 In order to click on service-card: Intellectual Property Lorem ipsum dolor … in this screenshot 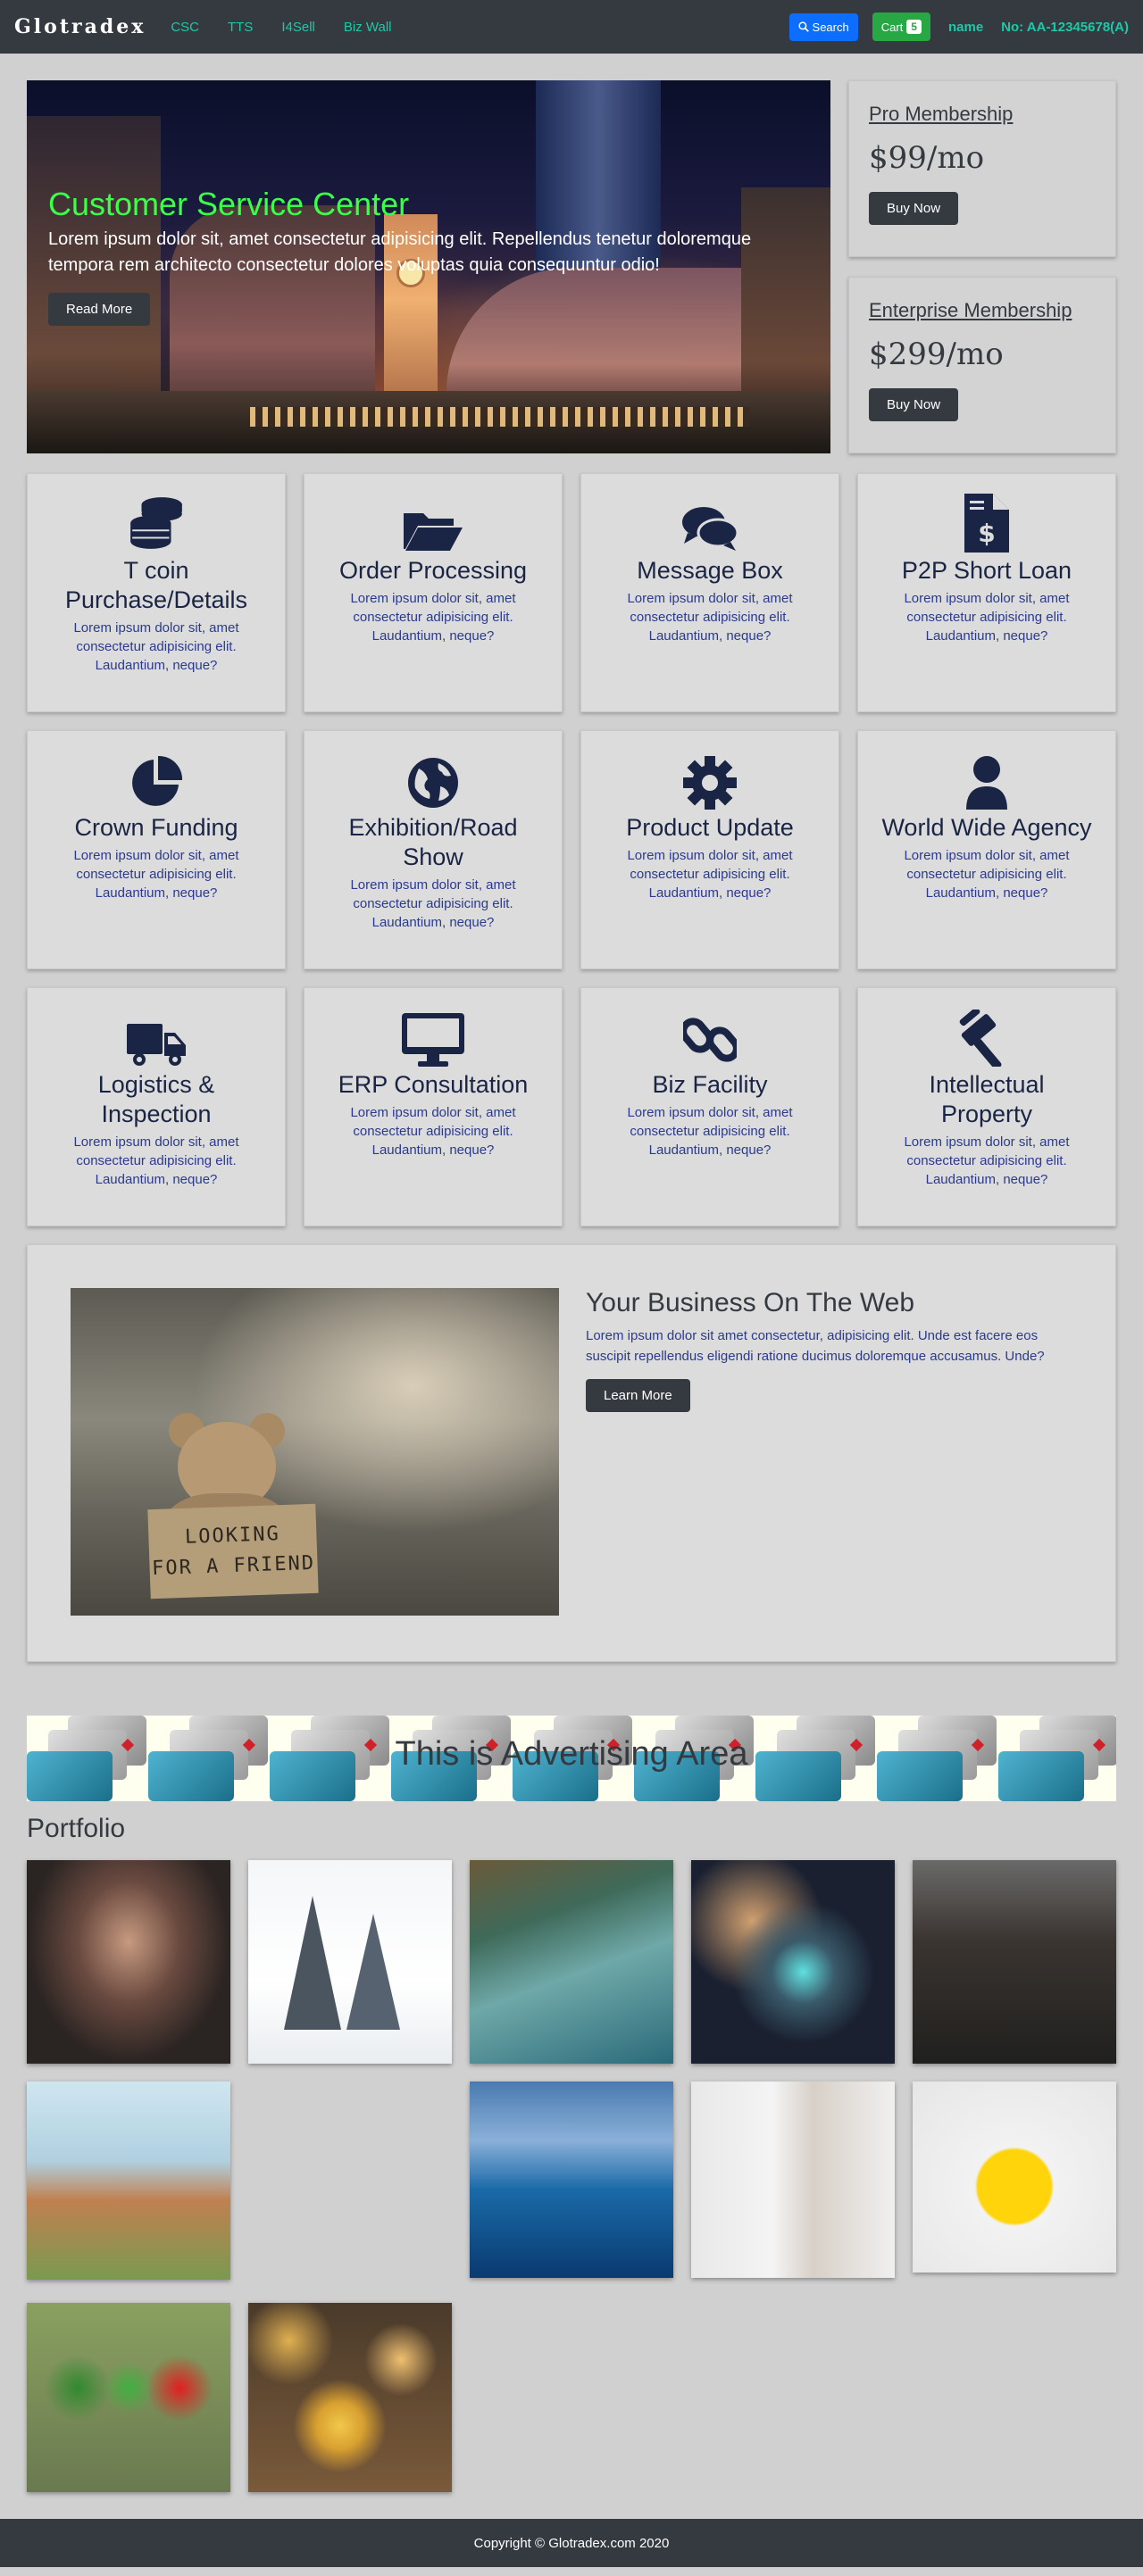, I will do `click(986, 1106)`.